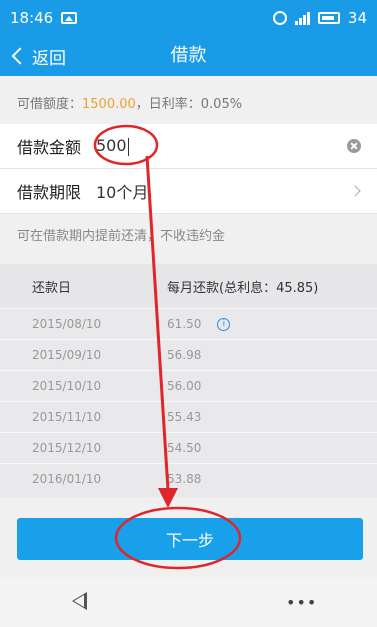 Image resolution: width=377 pixels, height=627 pixels. I want to click on back-label: 返回, so click(49, 58).